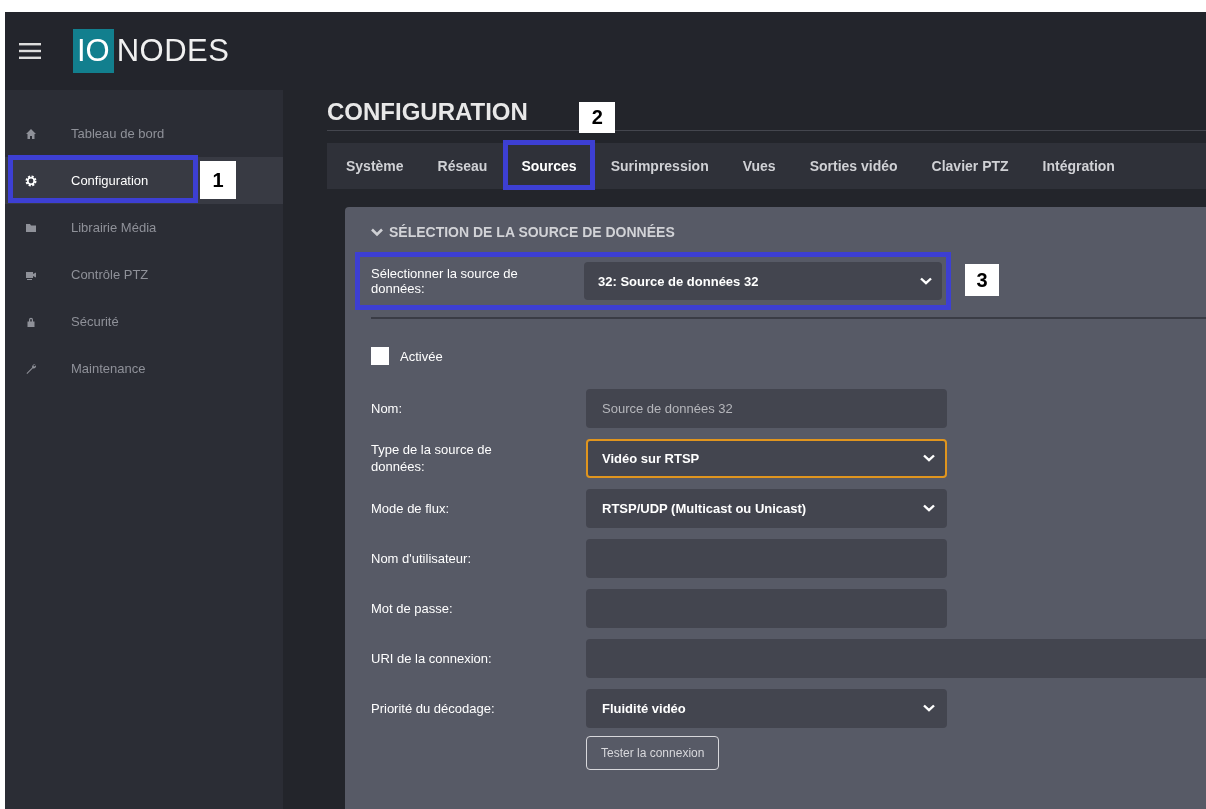 This screenshot has width=1206, height=809. I want to click on field-label: Sélectionner la source de données:, so click(445, 281).